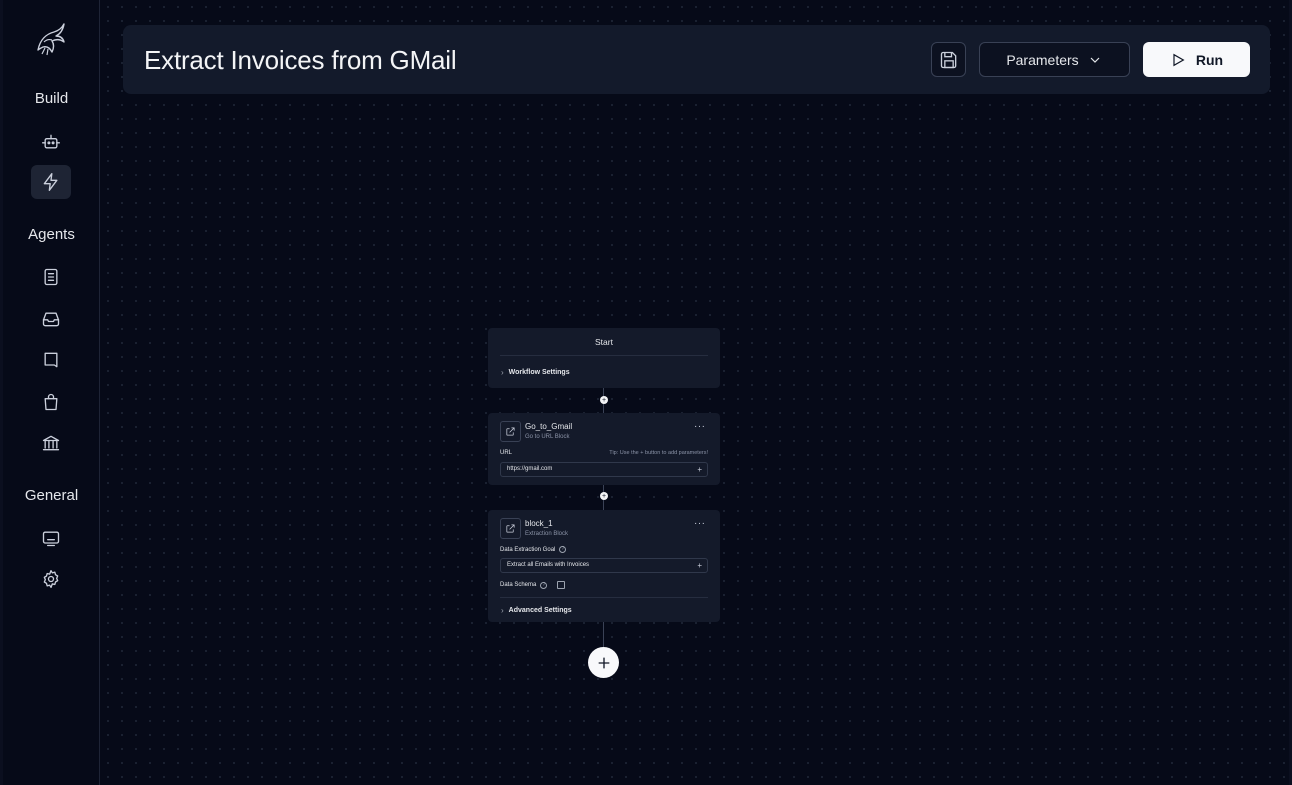 The width and height of the screenshot is (1292, 785). Describe the element at coordinates (658, 453) in the screenshot. I see `parameter-tip: Tip: Use the + button to add parameters!` at that location.